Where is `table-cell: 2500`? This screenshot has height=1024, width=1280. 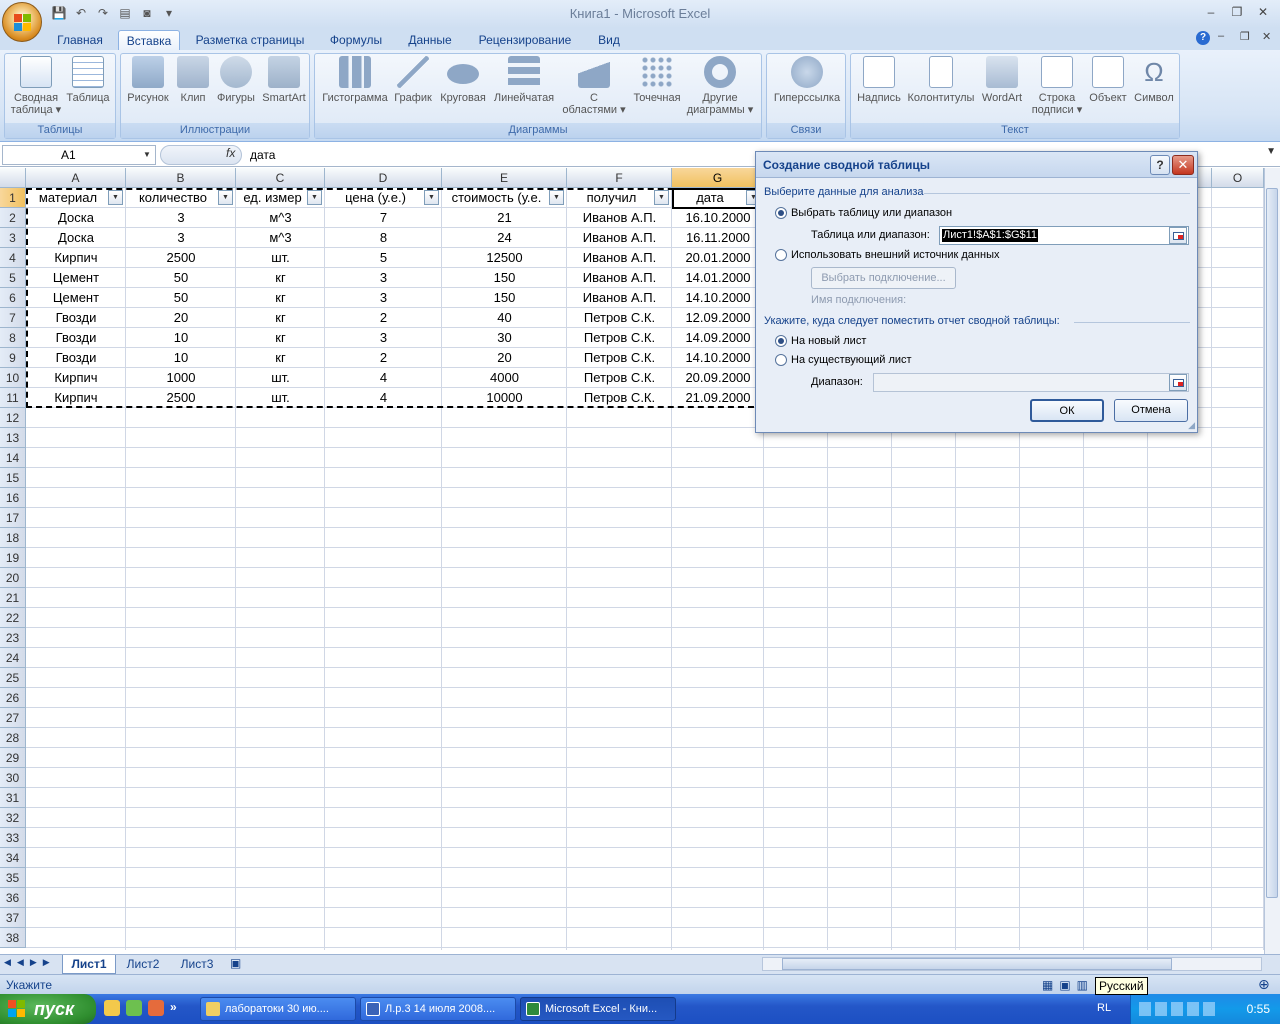 table-cell: 2500 is located at coordinates (181, 398).